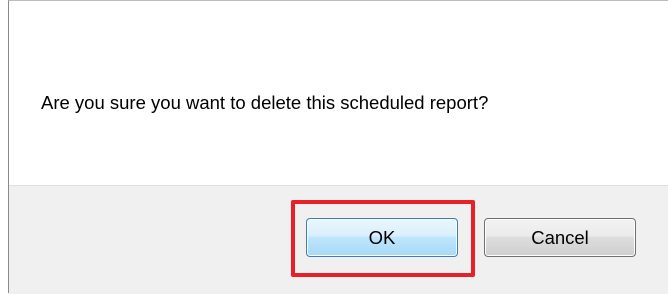 Image resolution: width=668 pixels, height=294 pixels. What do you see at coordinates (560, 237) in the screenshot?
I see `cancel-button: Cancel` at bounding box center [560, 237].